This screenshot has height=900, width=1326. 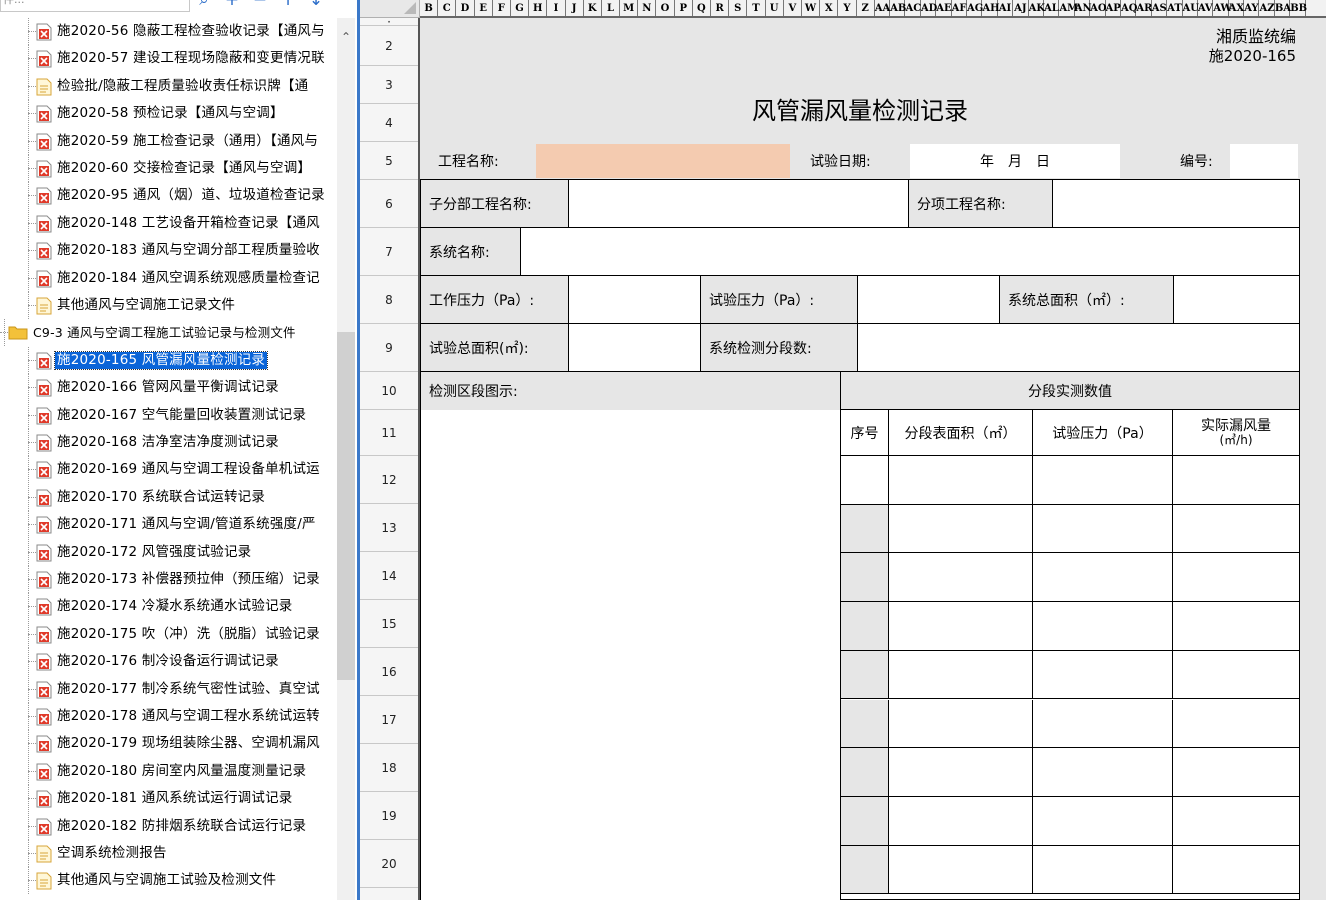 I want to click on row-header: 6, so click(x=389, y=204).